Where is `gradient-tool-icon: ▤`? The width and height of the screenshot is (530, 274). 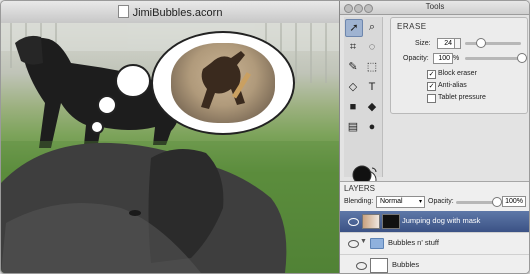
gradient-tool-icon: ▤ is located at coordinates (353, 127).